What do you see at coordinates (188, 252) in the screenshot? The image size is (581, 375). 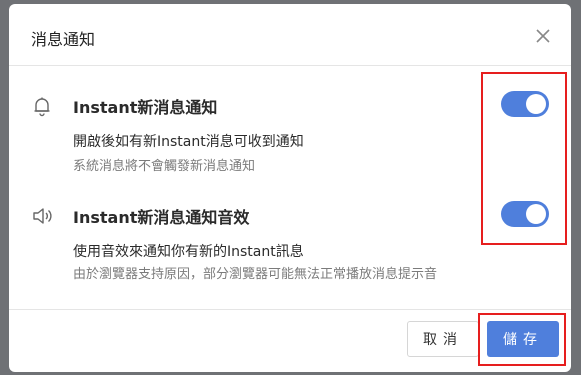 I see `setting-description: 使用音效來通知你有新的Instant訊息` at bounding box center [188, 252].